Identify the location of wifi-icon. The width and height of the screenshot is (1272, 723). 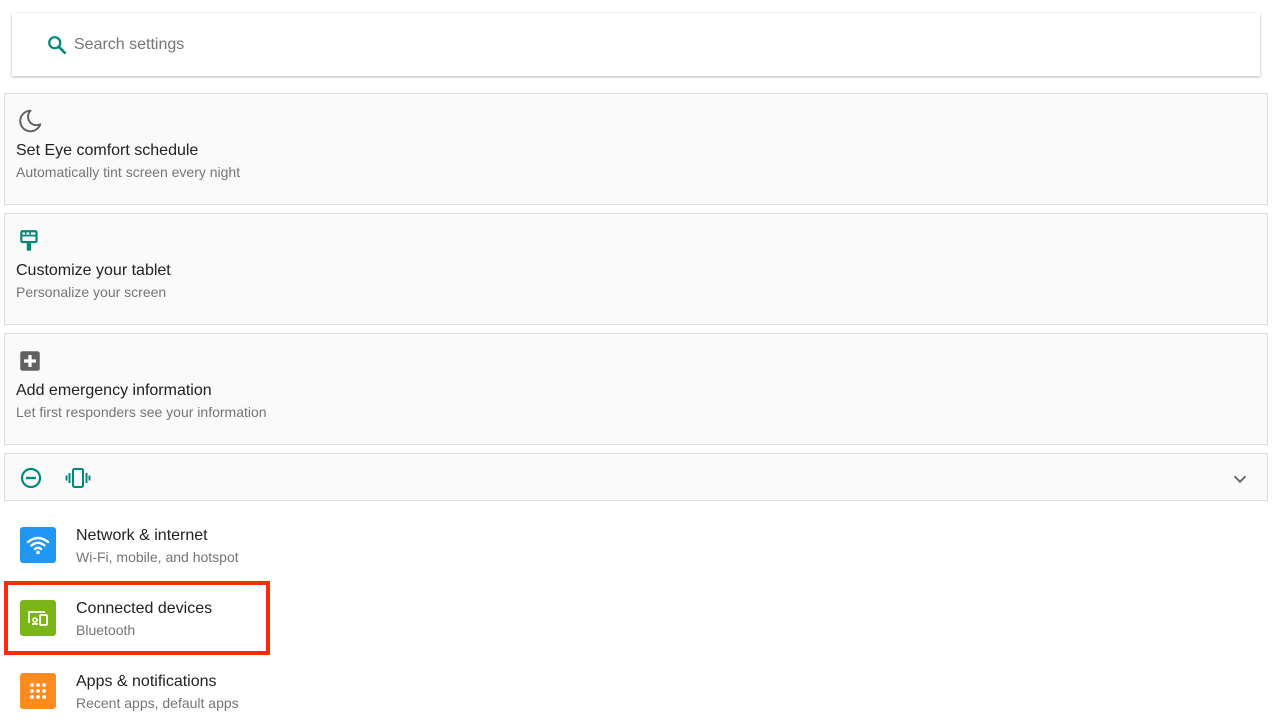
(38, 545).